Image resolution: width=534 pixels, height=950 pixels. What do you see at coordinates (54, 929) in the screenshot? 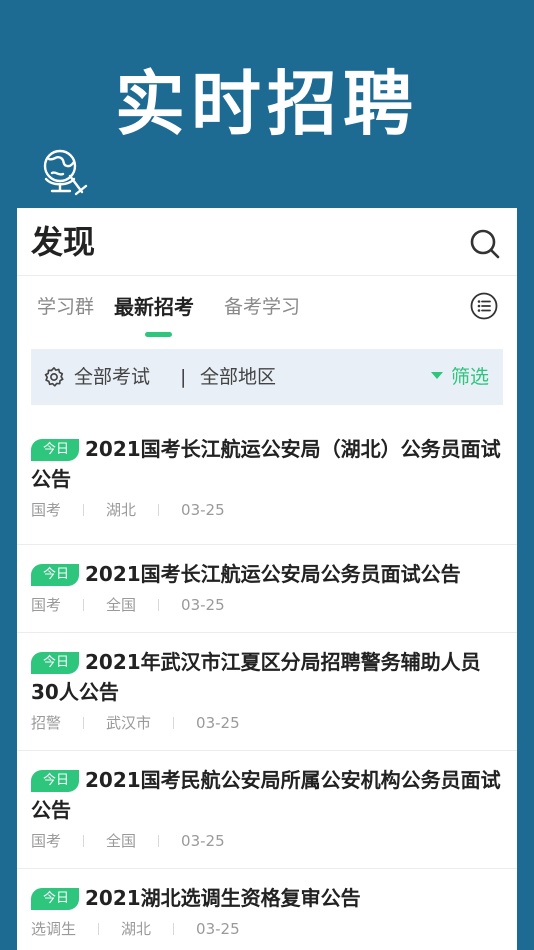
I see `item-category: 选调生` at bounding box center [54, 929].